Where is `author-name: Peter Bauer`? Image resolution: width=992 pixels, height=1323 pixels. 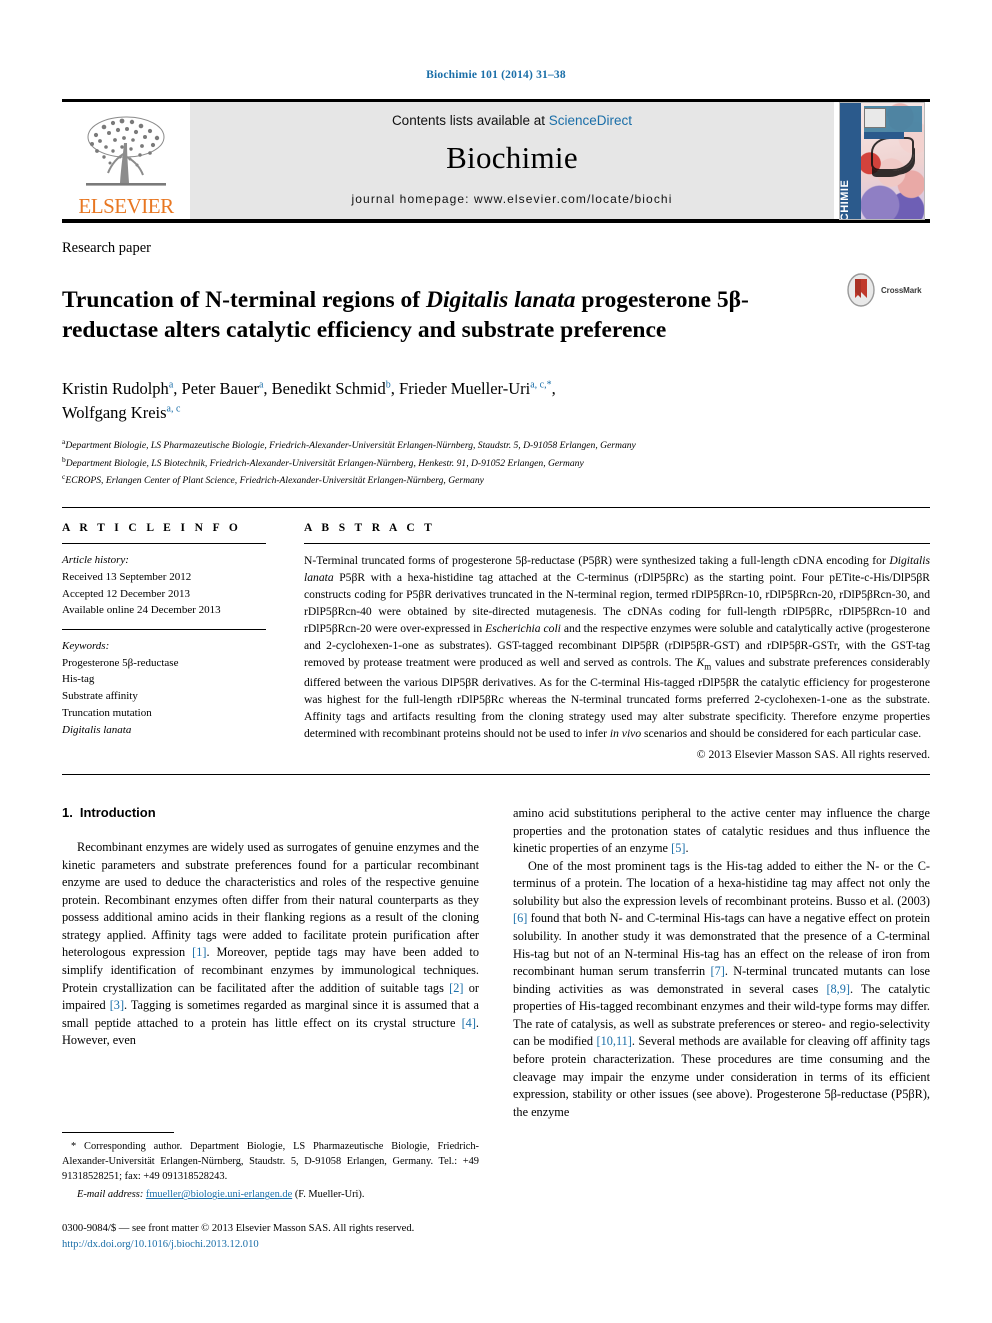 author-name: Peter Bauer is located at coordinates (220, 388).